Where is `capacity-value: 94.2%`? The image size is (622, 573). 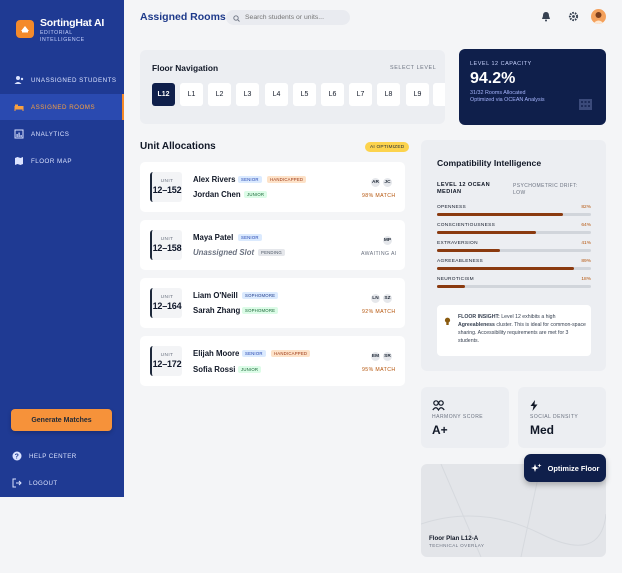
capacity-value: 94.2% is located at coordinates (493, 78).